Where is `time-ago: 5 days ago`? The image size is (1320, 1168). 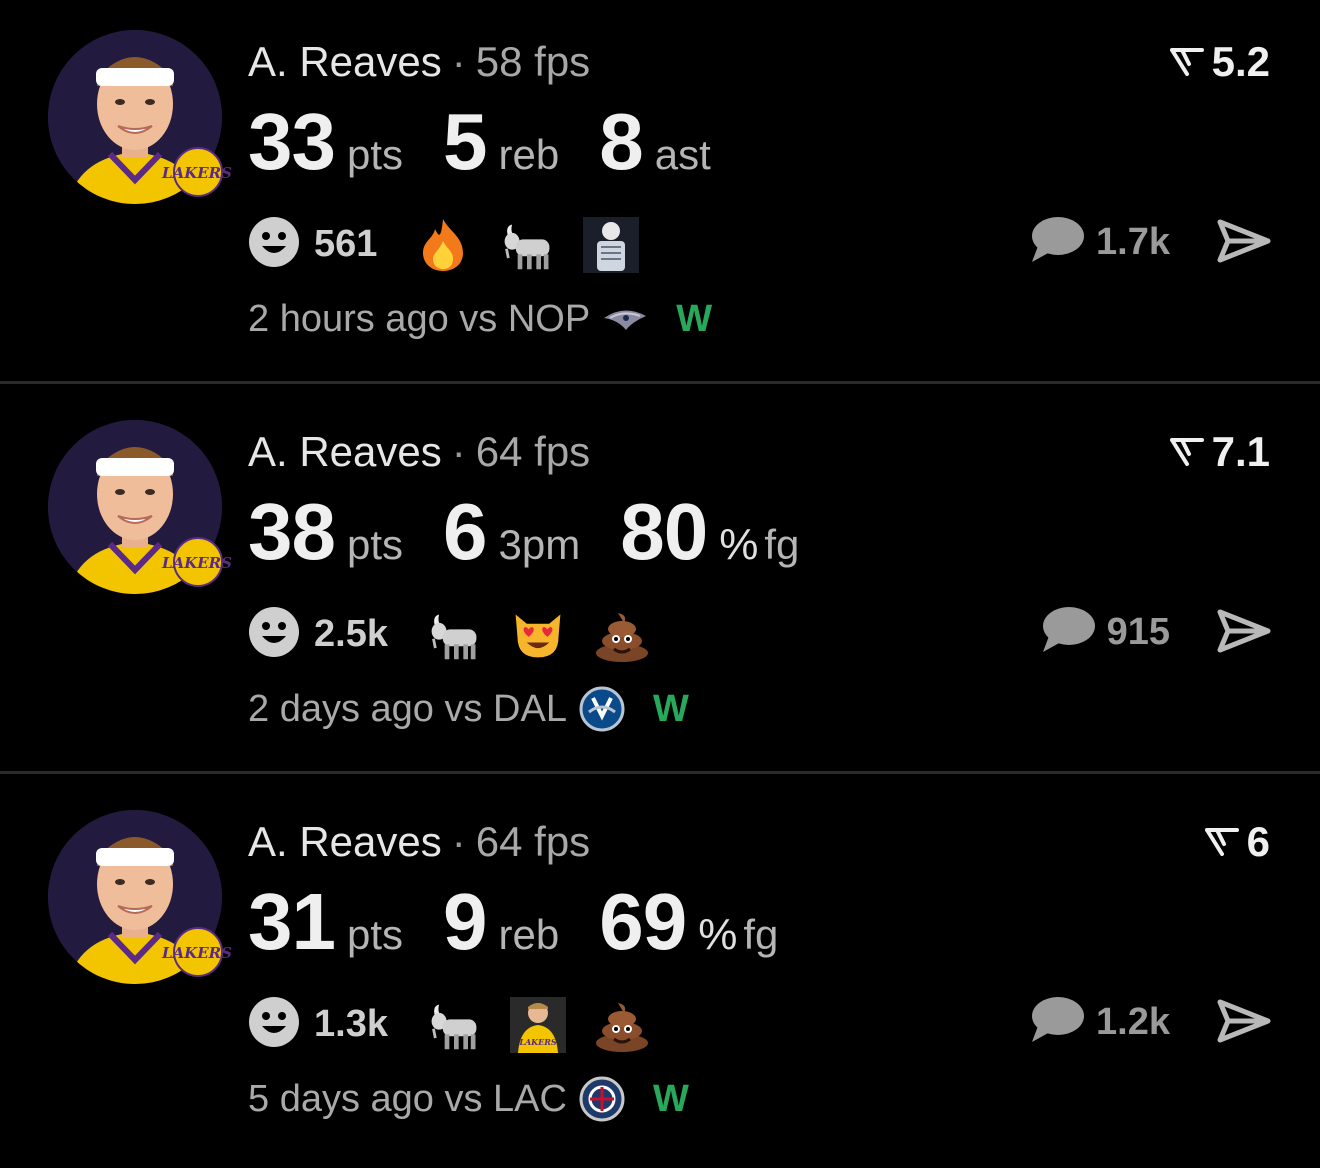
time-ago: 5 days ago is located at coordinates (341, 1098).